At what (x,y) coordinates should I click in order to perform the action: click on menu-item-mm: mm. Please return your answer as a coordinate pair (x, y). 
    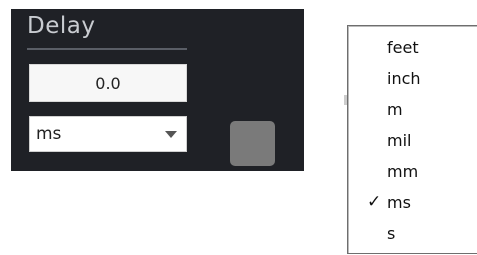
    Looking at the image, I should click on (412, 171).